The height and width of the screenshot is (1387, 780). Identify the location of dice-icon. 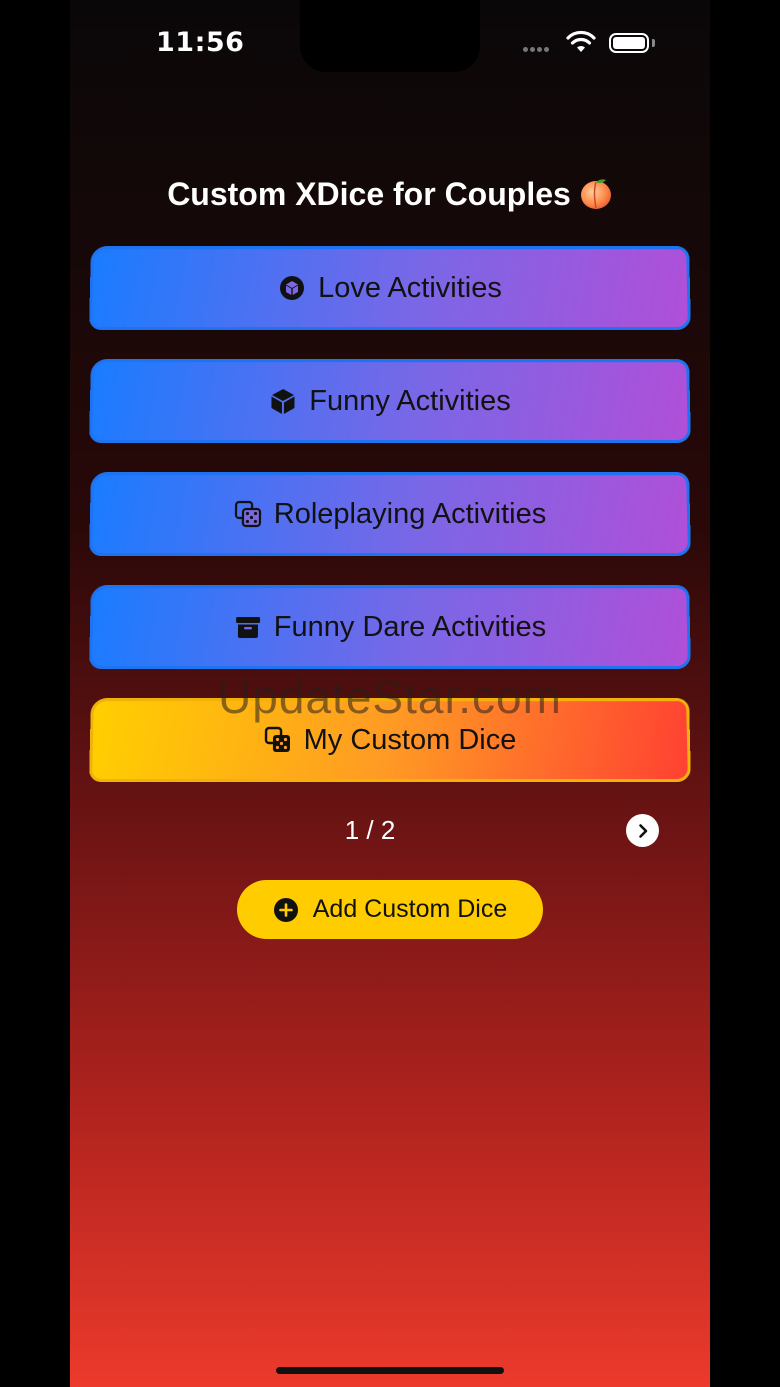
(248, 514).